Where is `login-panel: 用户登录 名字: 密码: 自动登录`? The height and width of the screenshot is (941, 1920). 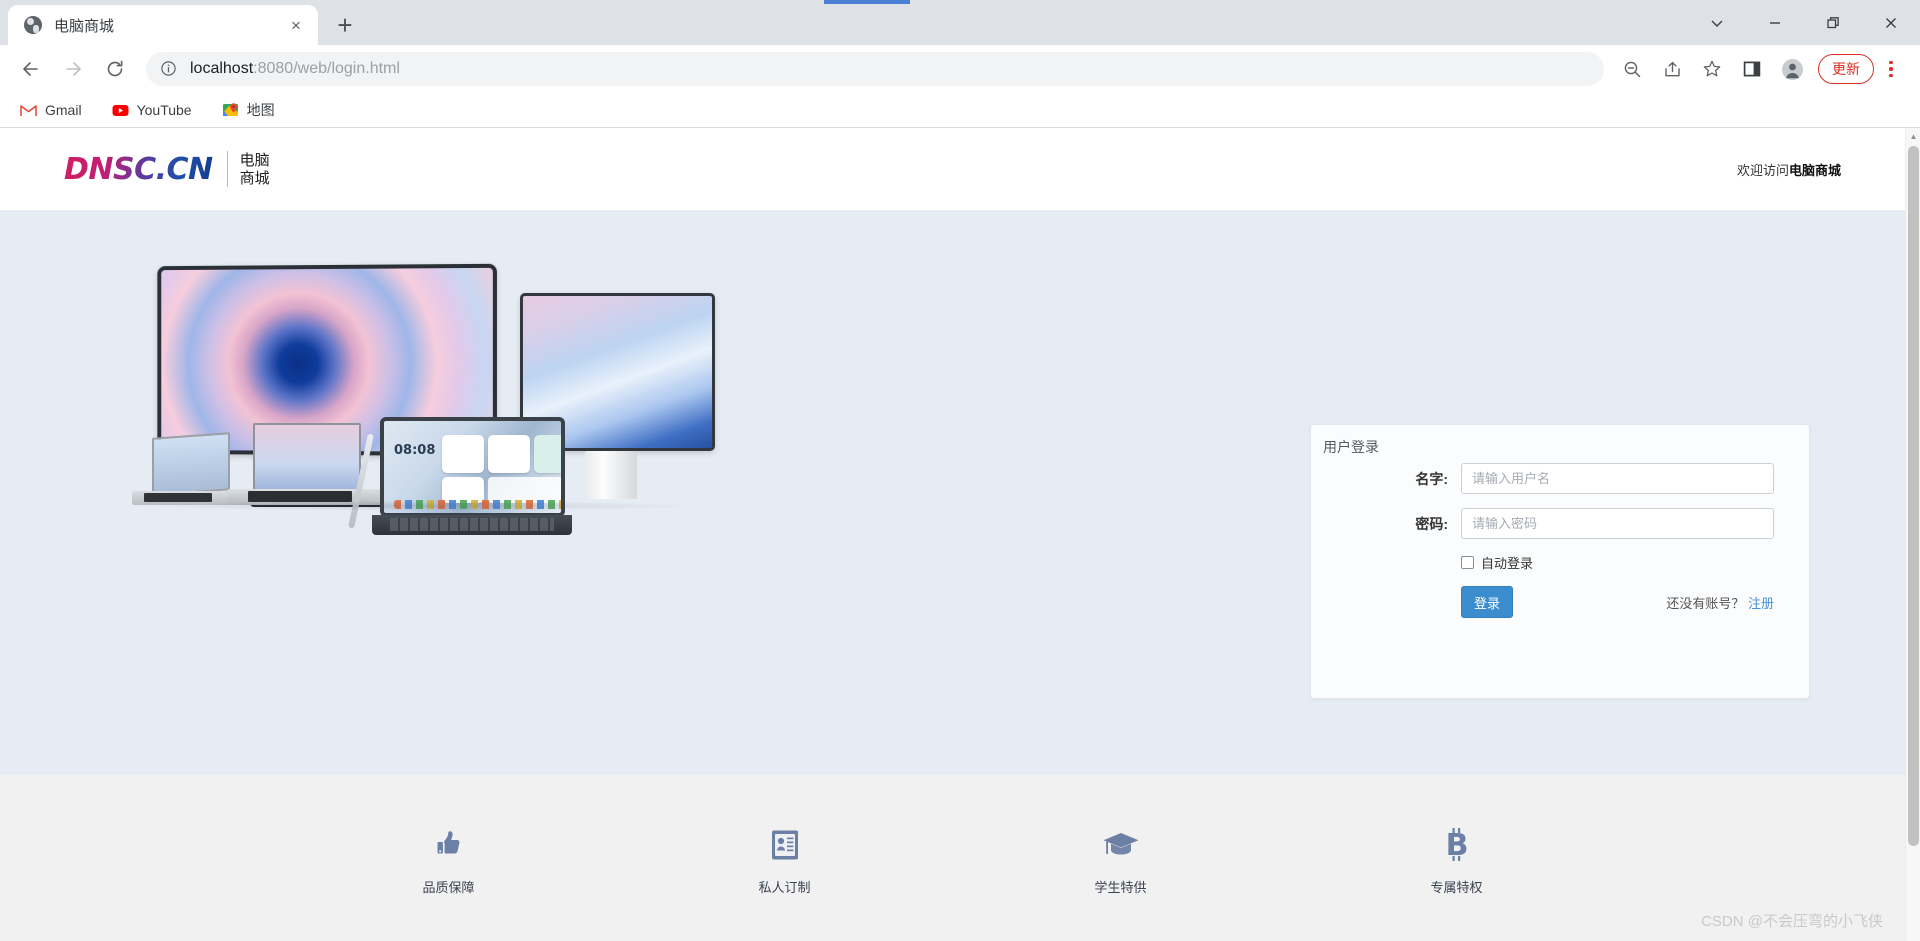
login-panel: 用户登录 名字: 密码: 自动登录 is located at coordinates (1560, 561).